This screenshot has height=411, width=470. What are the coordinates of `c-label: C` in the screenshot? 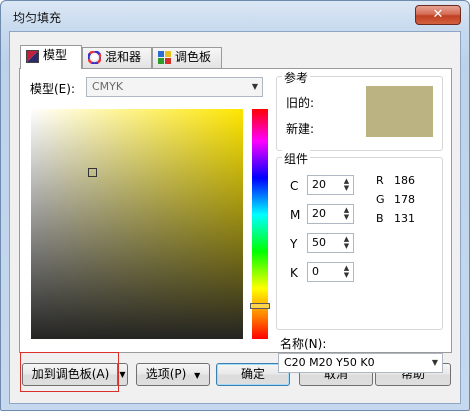 It's located at (294, 186).